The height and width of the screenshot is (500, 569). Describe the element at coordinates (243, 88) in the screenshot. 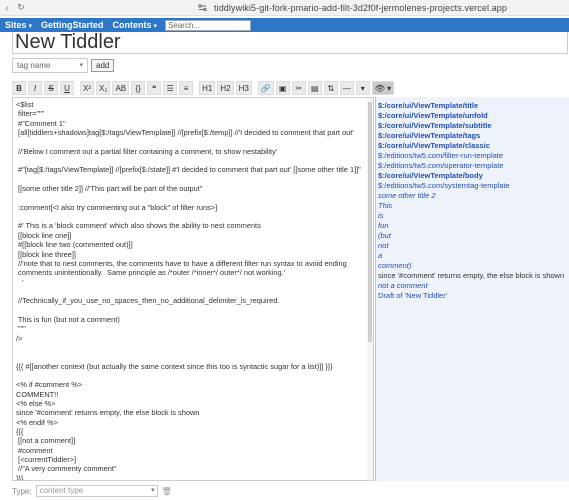

I see `heading-3-button: H3` at that location.